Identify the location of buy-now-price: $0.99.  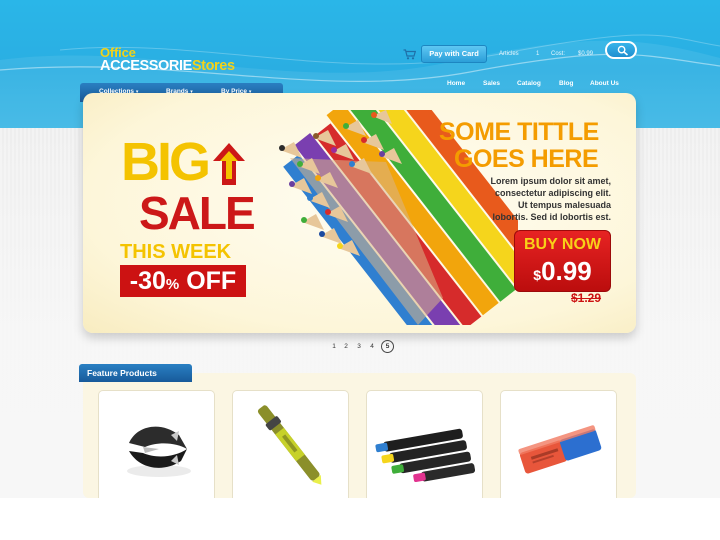
(562, 273).